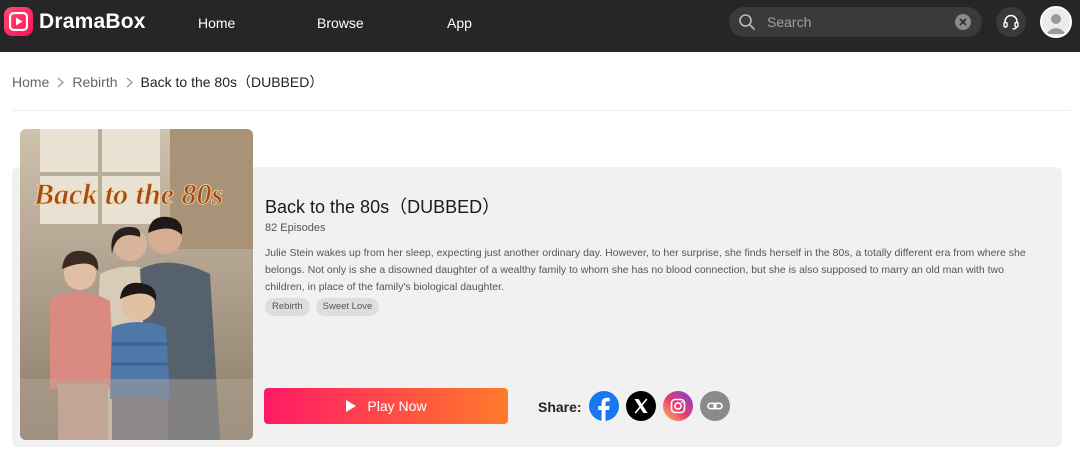  I want to click on breadcrumb-rebirth: Rebirth, so click(94, 82).